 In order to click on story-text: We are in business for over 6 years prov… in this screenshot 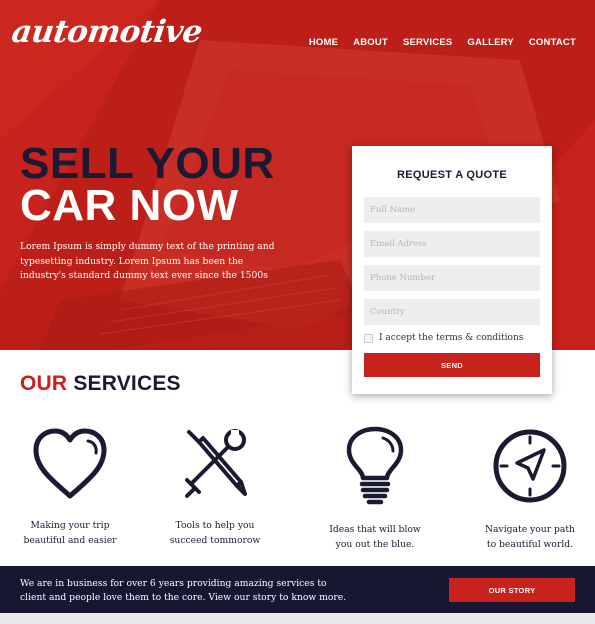, I will do `click(183, 590)`.